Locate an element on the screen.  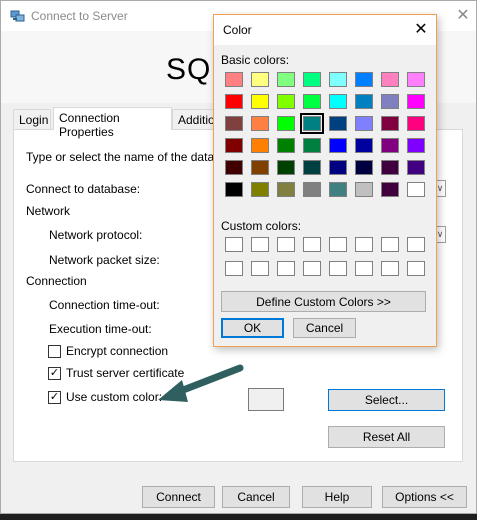
connect-to-database-label: Connect to database: is located at coordinates (83, 189).